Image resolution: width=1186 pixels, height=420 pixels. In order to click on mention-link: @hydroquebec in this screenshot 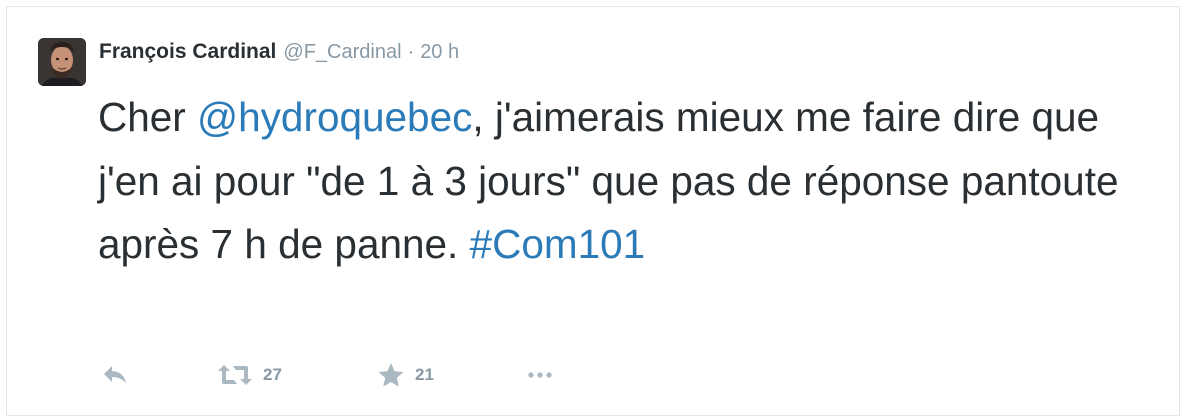, I will do `click(334, 117)`.